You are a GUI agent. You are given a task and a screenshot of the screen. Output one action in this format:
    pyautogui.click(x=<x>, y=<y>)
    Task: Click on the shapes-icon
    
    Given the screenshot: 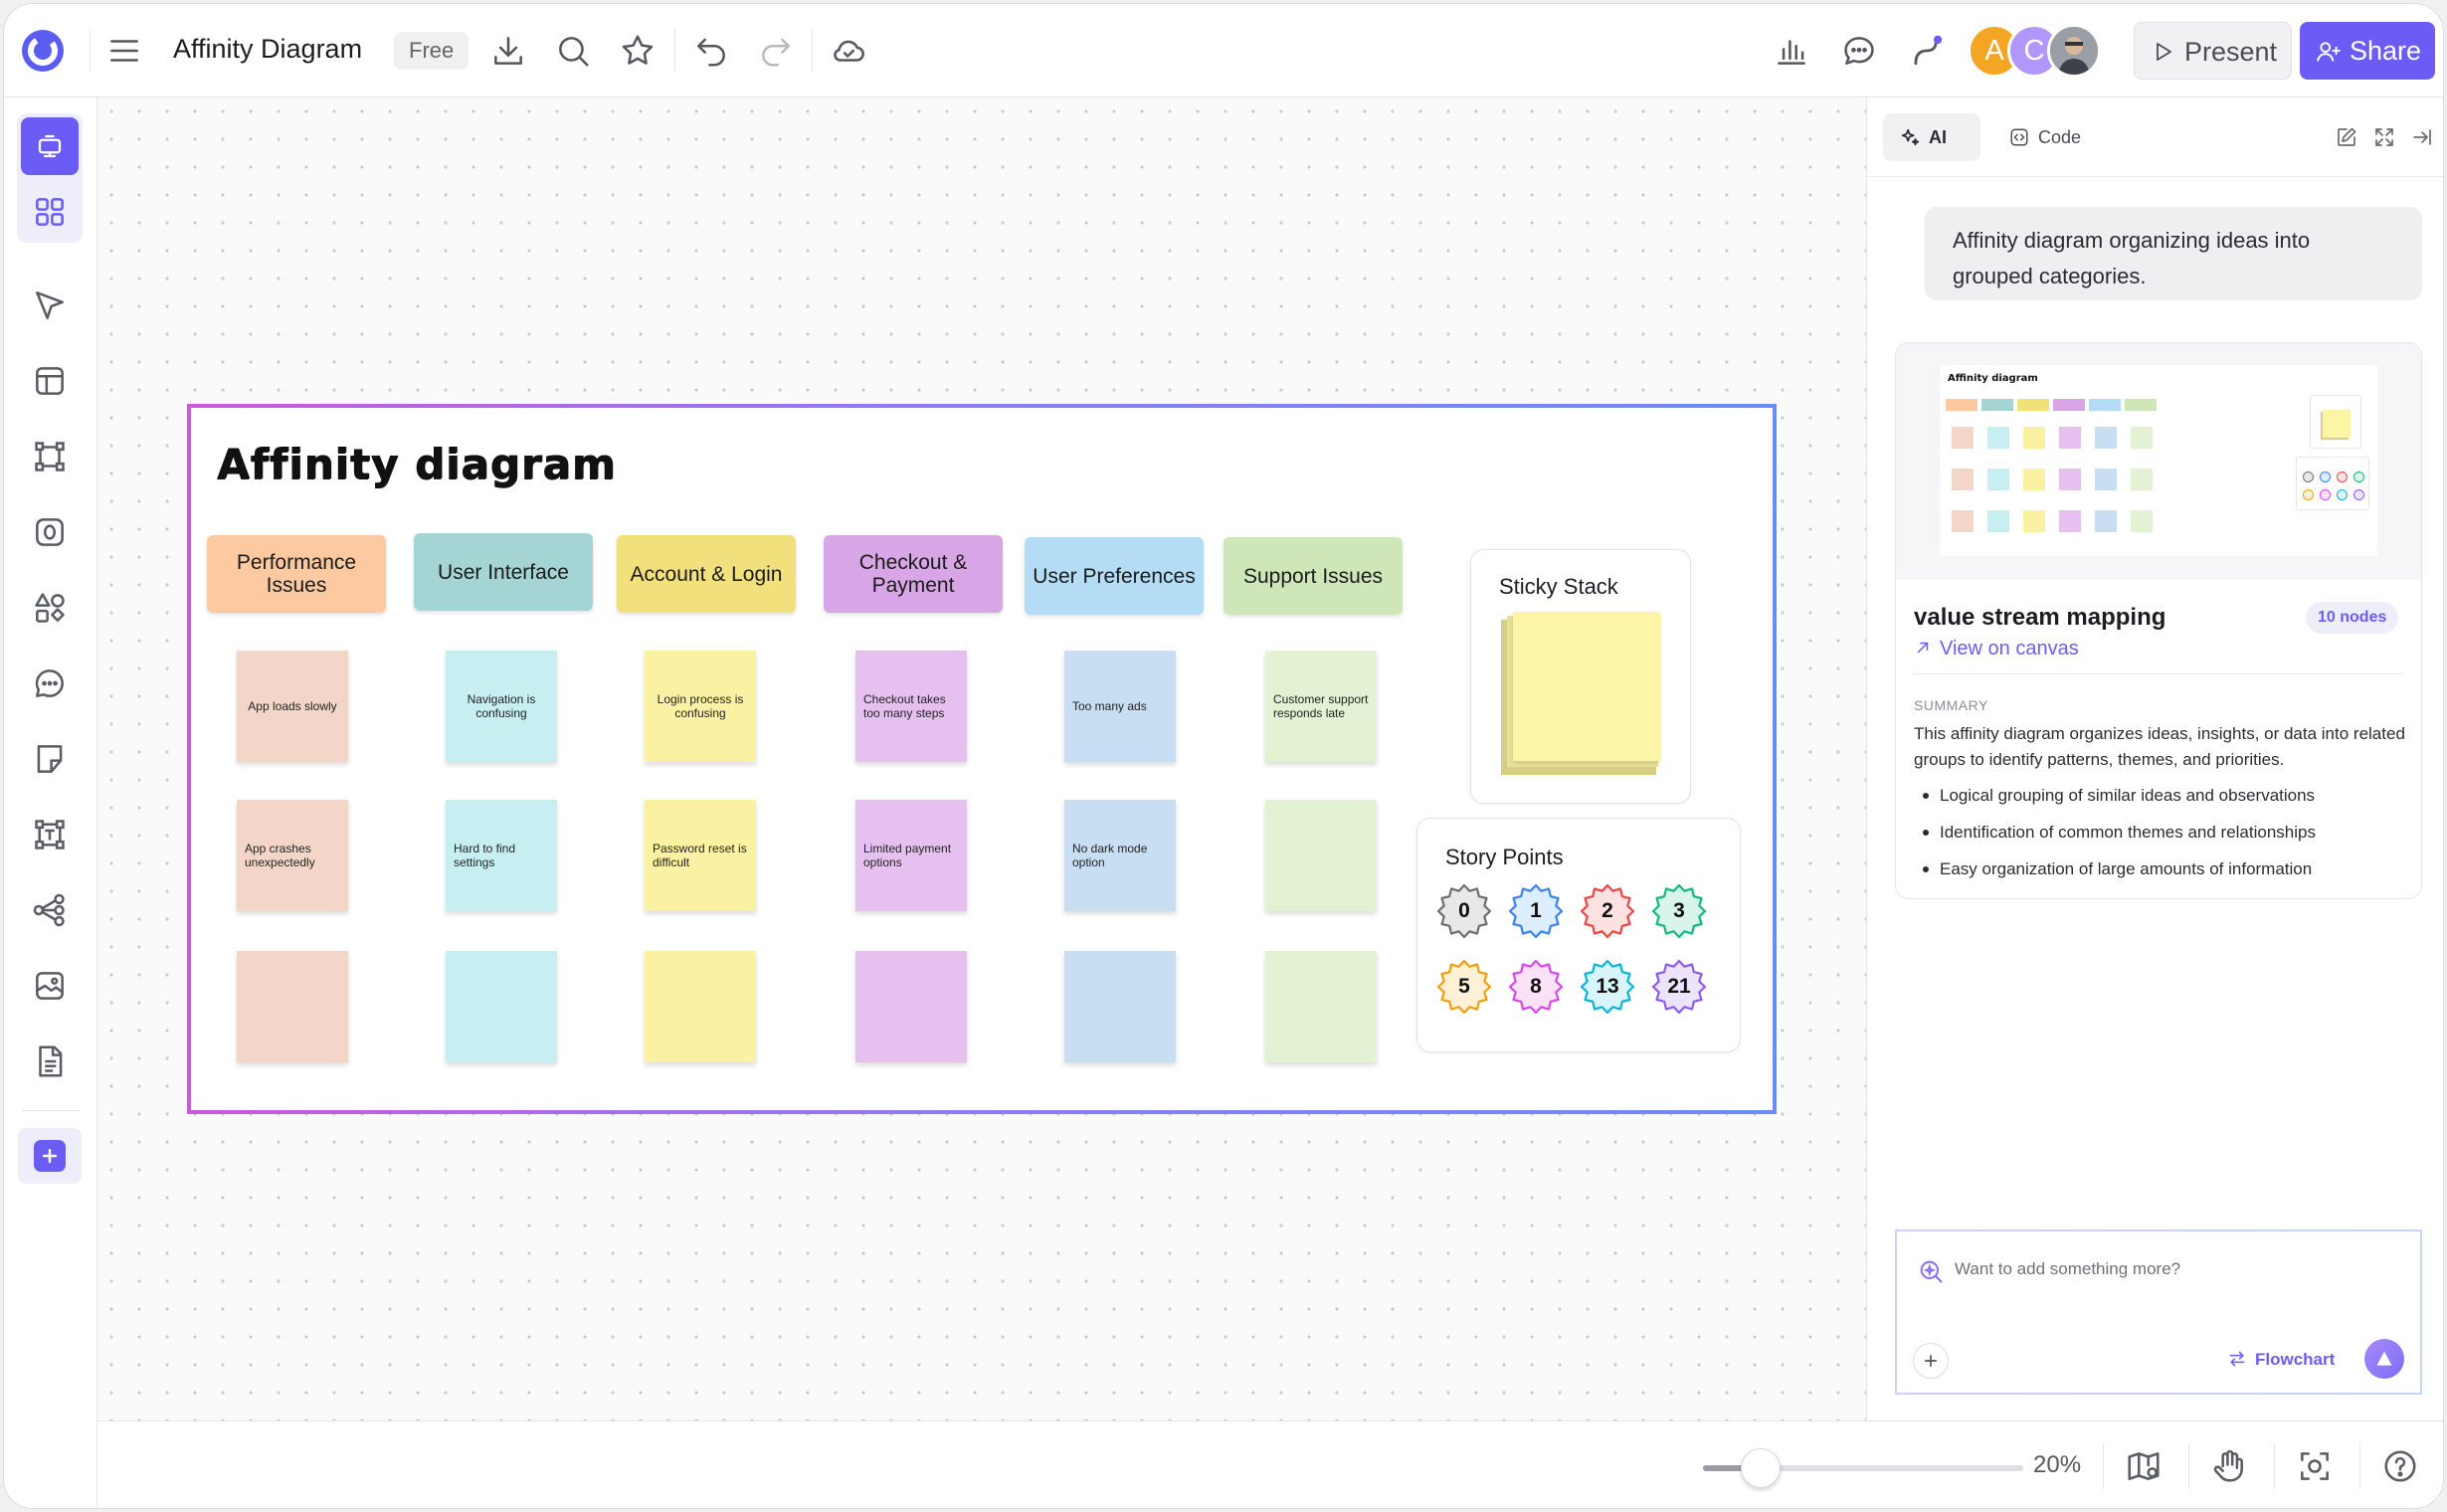 What is the action you would take?
    pyautogui.click(x=50, y=608)
    